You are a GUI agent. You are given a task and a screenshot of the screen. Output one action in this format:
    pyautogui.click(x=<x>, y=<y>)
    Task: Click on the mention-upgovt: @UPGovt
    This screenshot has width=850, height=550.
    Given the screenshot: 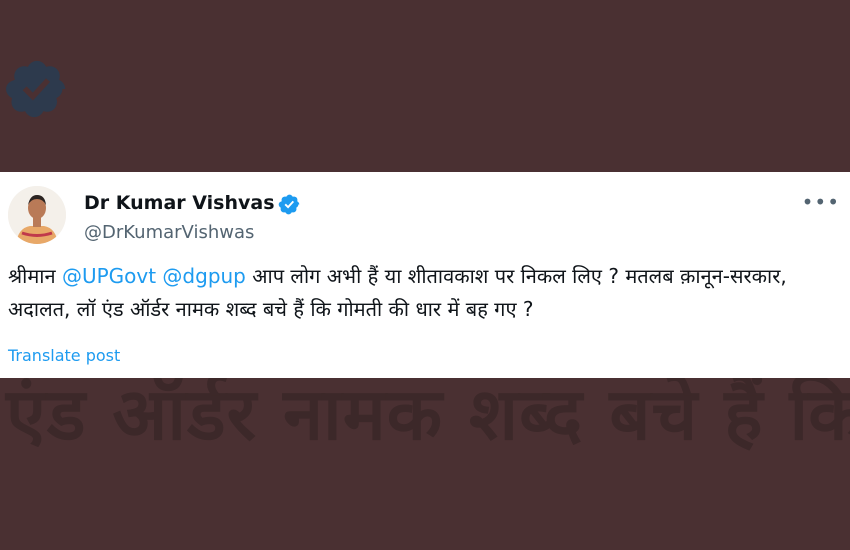 What is the action you would take?
    pyautogui.click(x=109, y=276)
    